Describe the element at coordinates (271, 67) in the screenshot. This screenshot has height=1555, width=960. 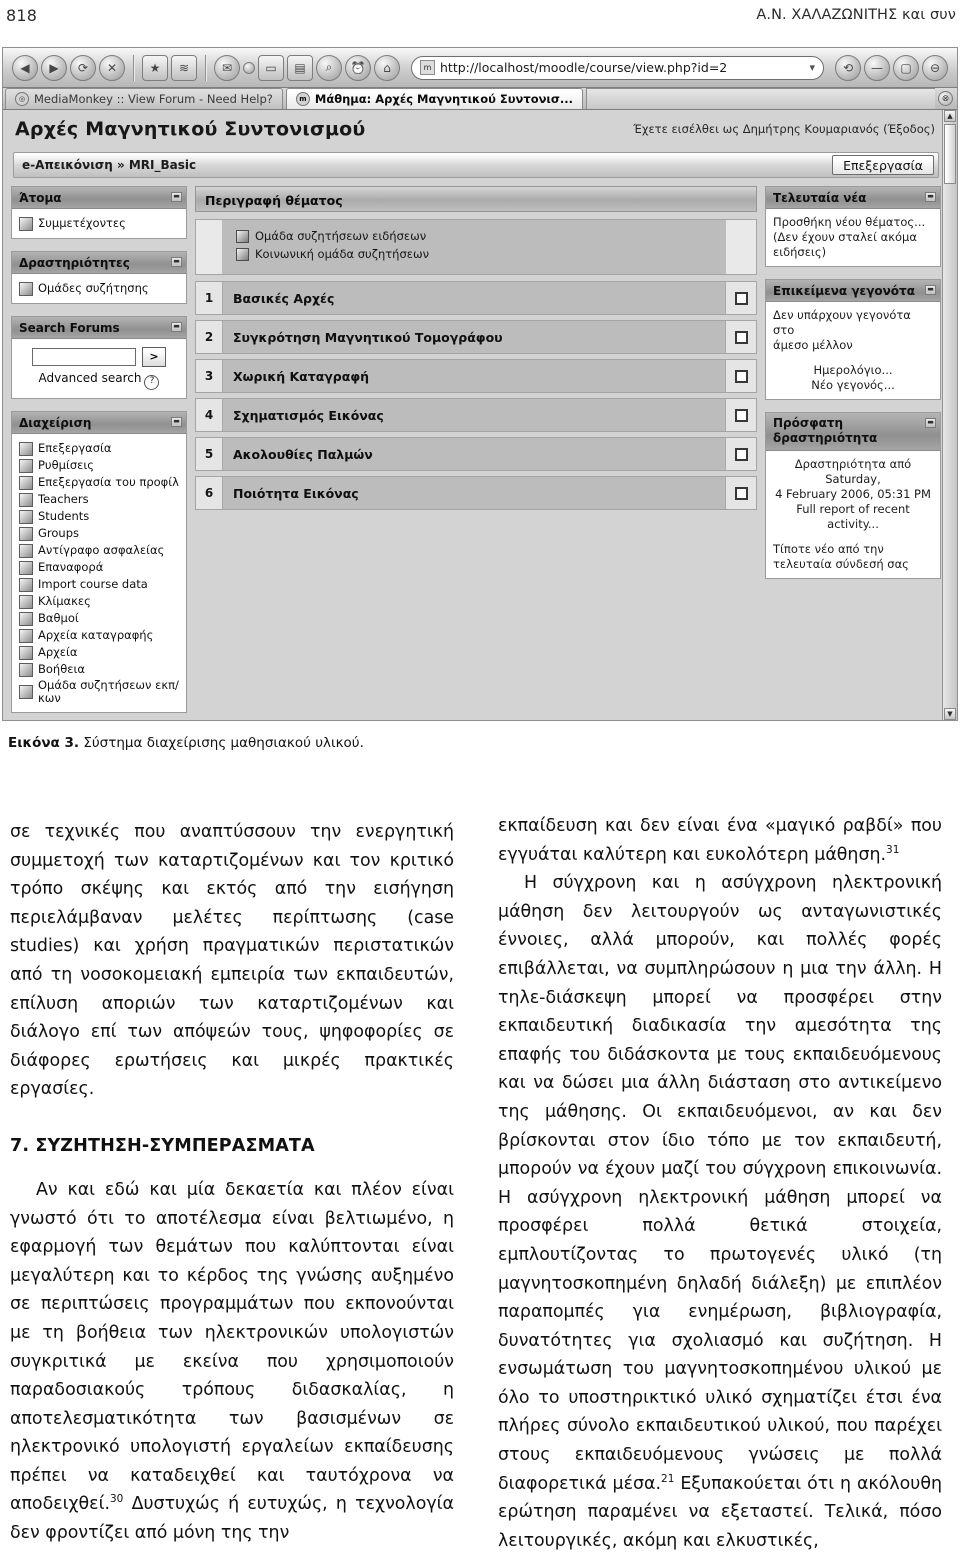
I see `page-icon: ▭` at that location.